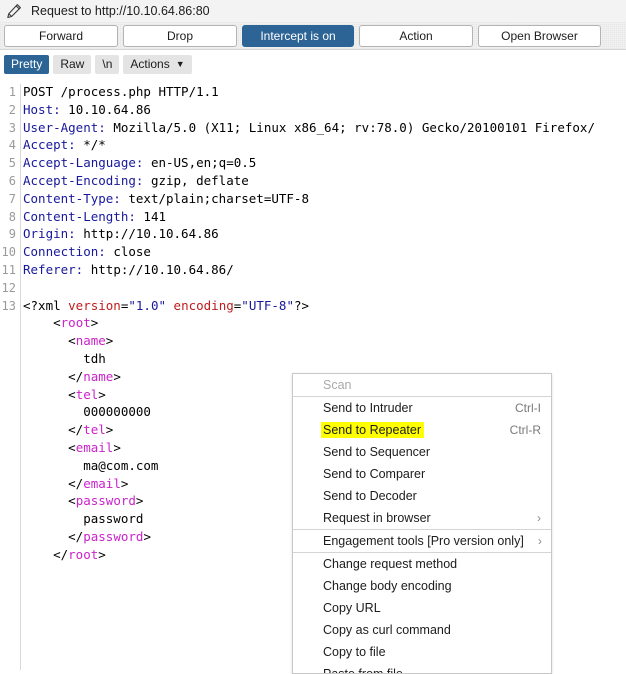 The width and height of the screenshot is (626, 674). I want to click on menu-item-label: Paste from file, so click(363, 670).